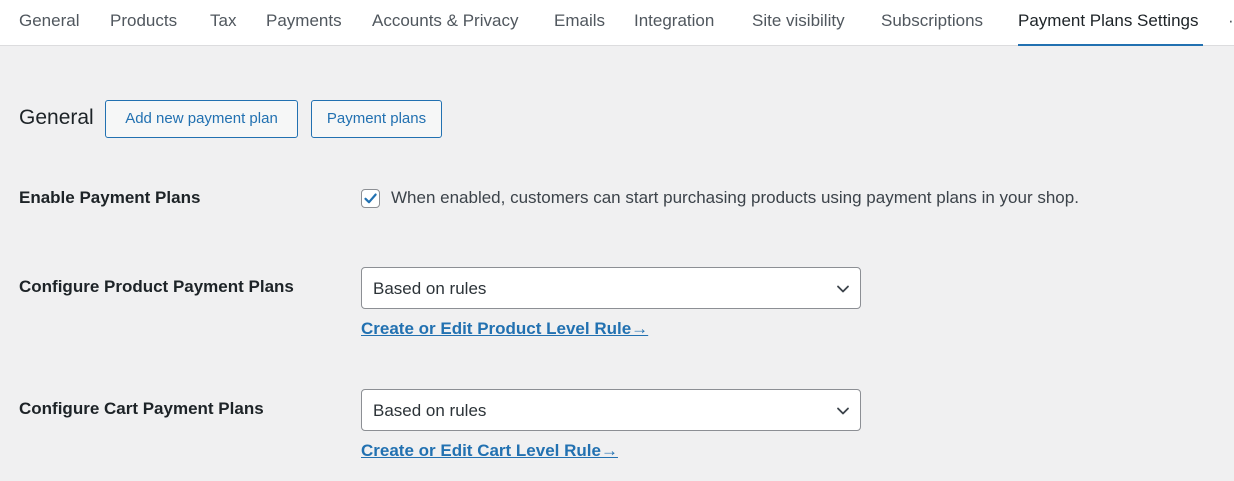 The width and height of the screenshot is (1234, 481). Describe the element at coordinates (49, 21) in the screenshot. I see `tab-general: General` at that location.